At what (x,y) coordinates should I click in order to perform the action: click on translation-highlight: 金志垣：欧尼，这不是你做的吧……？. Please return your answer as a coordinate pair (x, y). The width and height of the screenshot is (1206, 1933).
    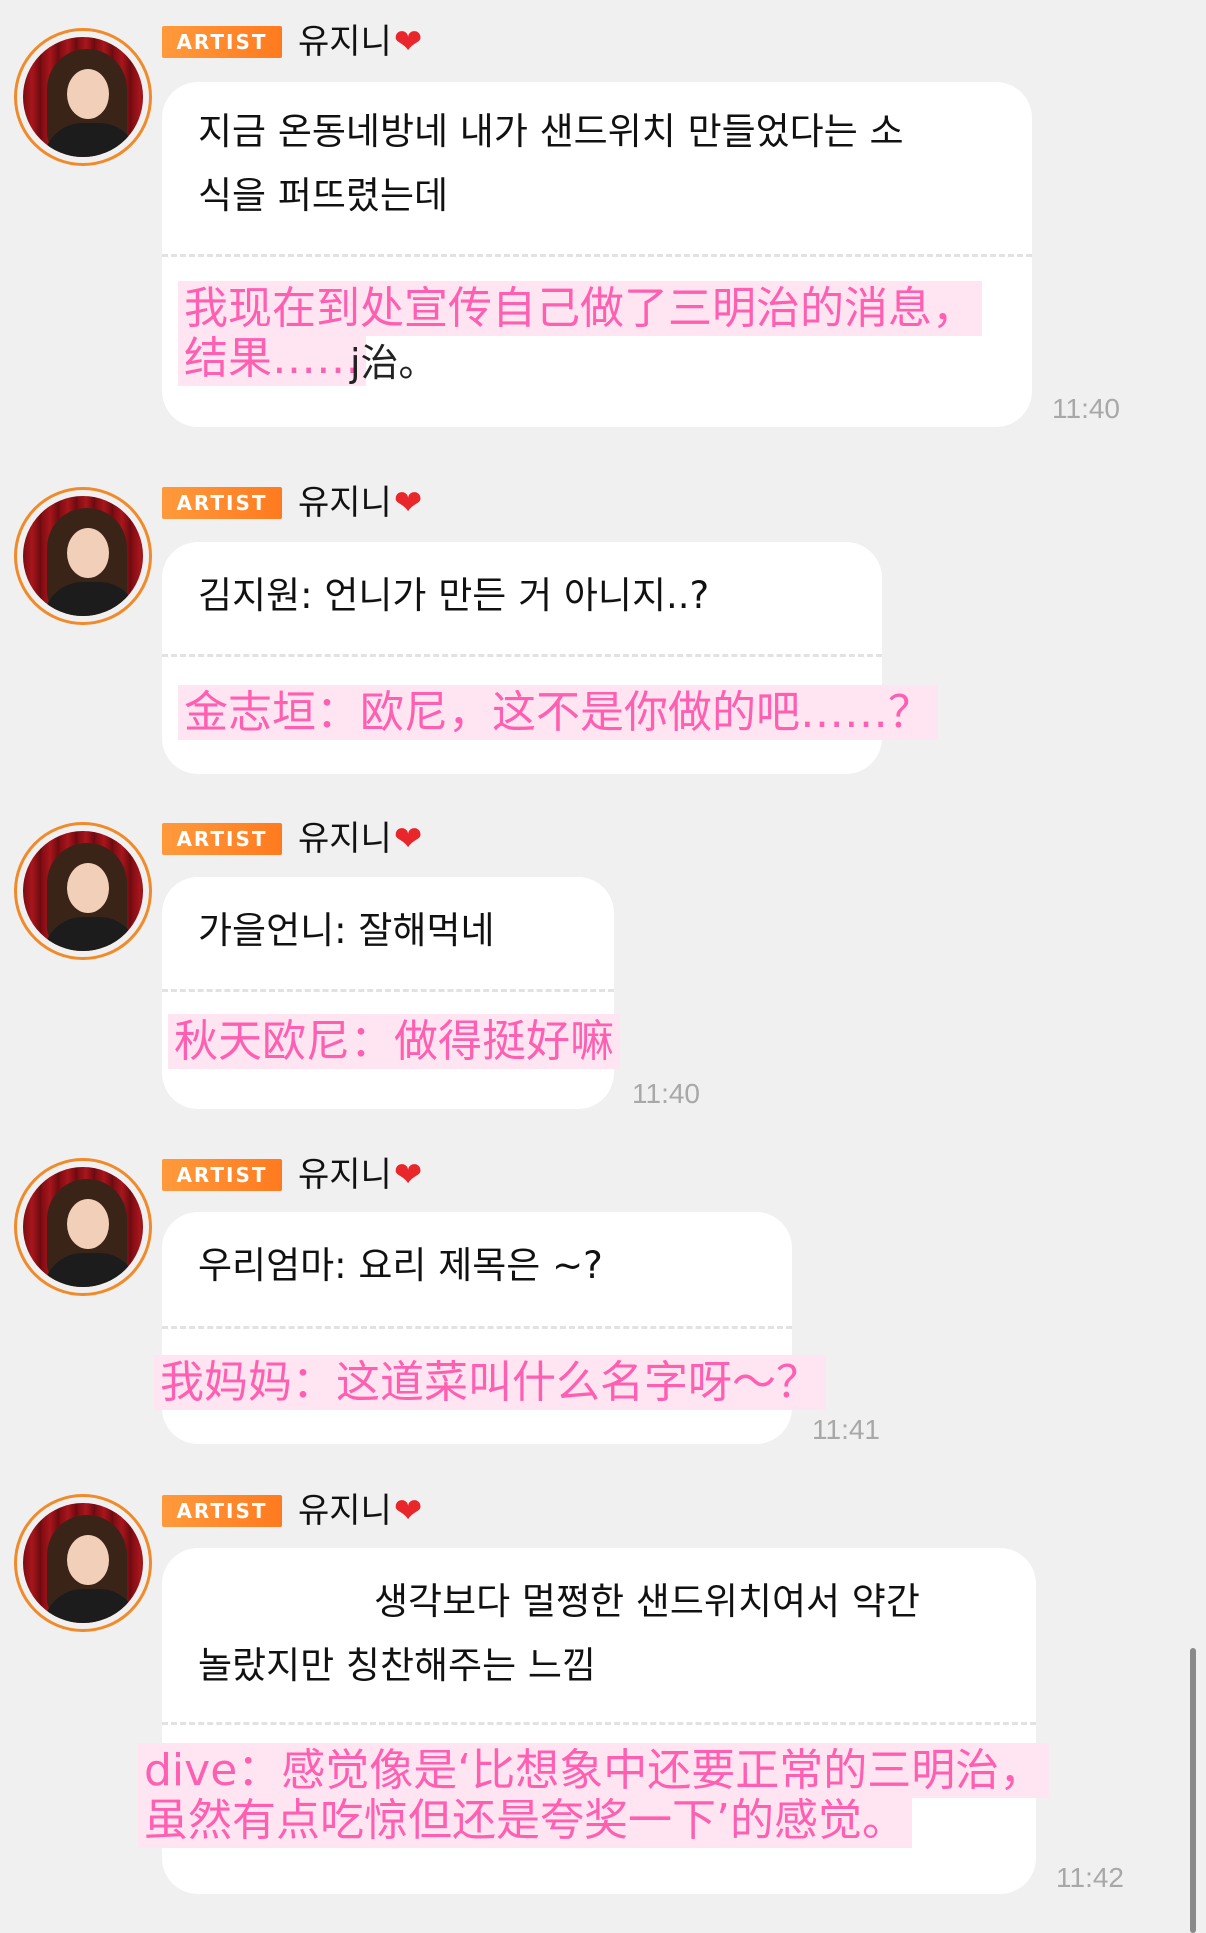
    Looking at the image, I should click on (558, 712).